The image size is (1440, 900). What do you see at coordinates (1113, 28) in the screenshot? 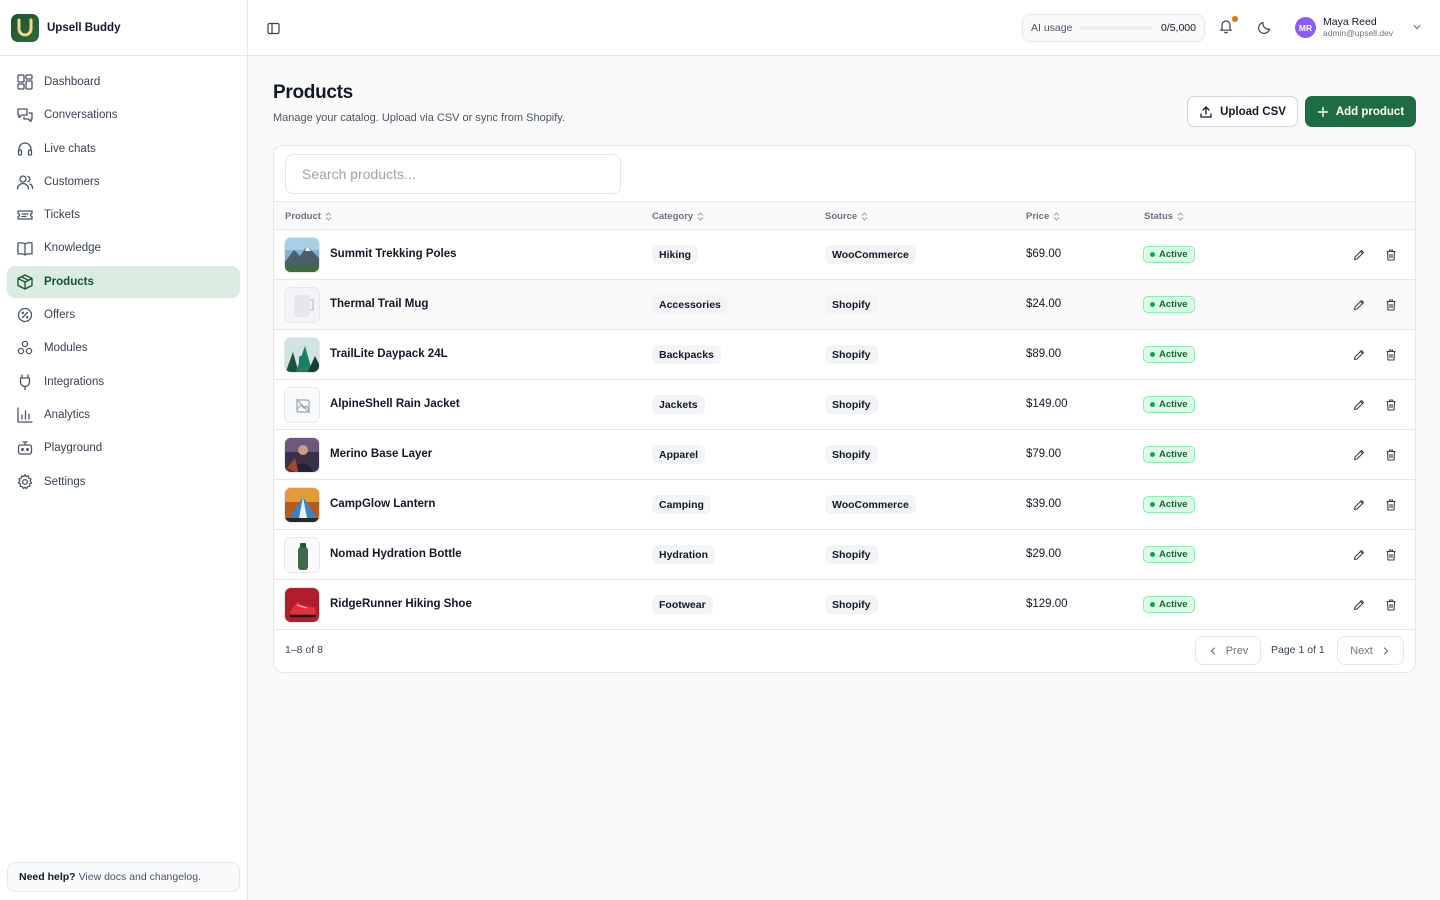
I see `ai-usage-meter: AI usage 0/5,000` at bounding box center [1113, 28].